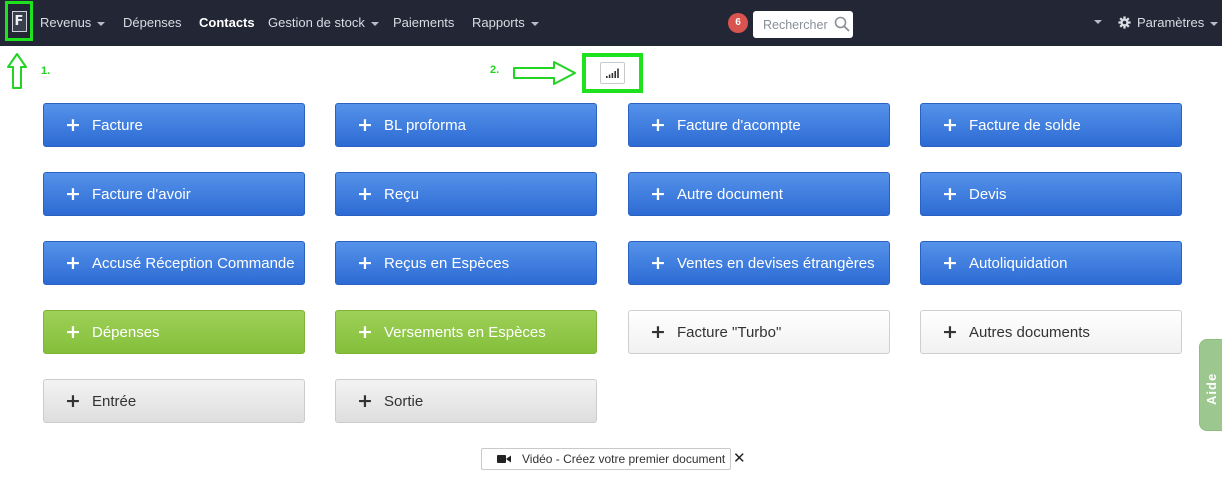 This screenshot has width=1222, height=485. I want to click on help-tab: Aide, so click(1210, 385).